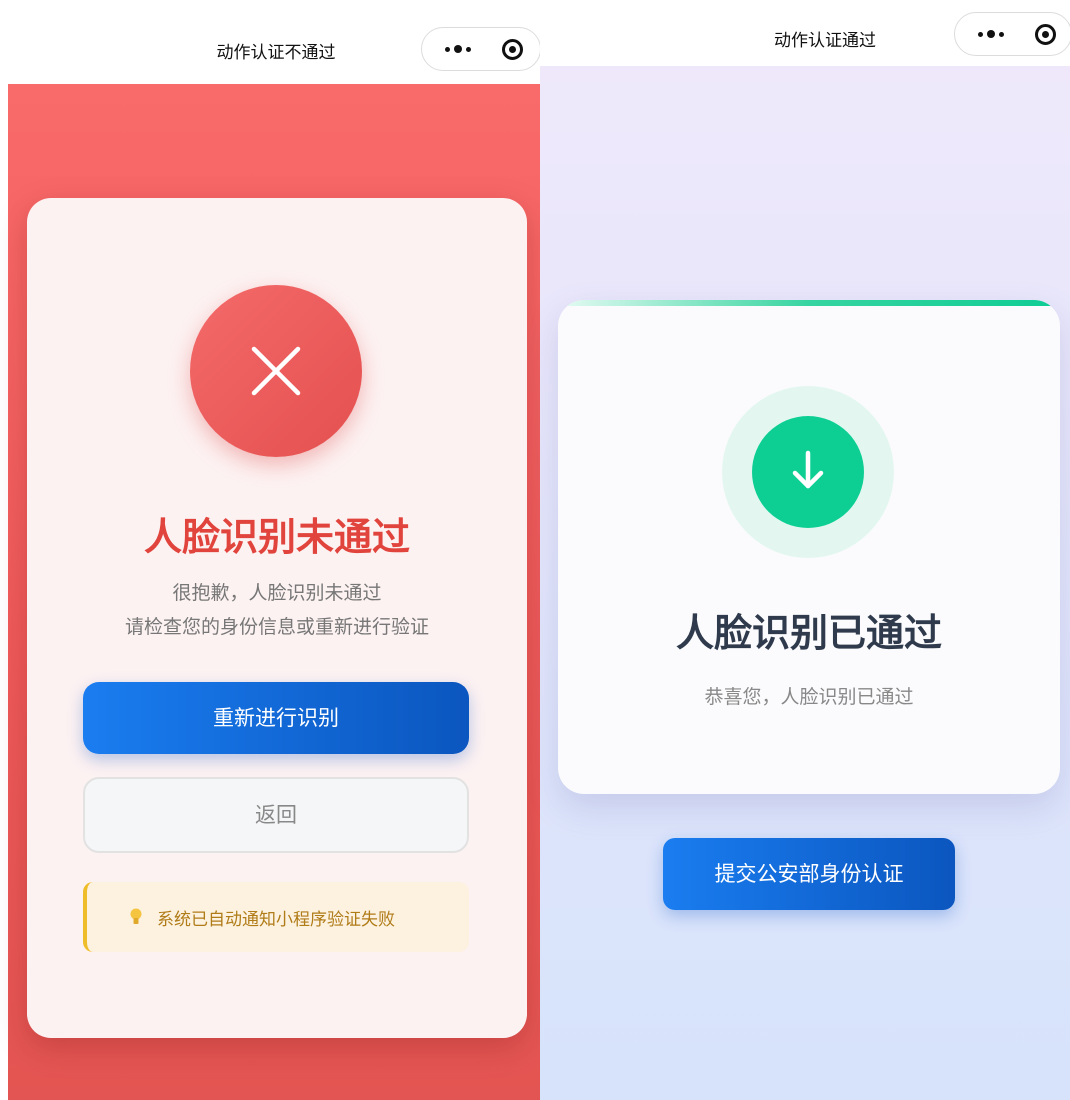 The height and width of the screenshot is (1100, 1070). Describe the element at coordinates (276, 815) in the screenshot. I see `back-button: 返回` at that location.